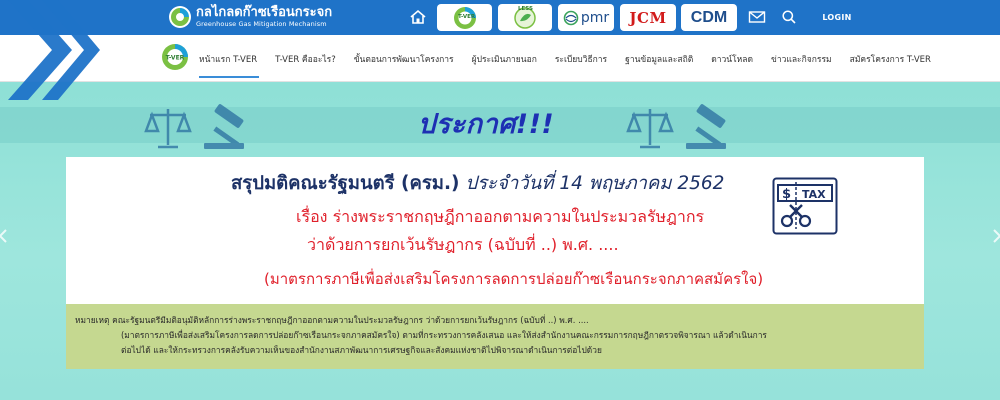 This screenshot has height=400, width=1000. I want to click on login-button: LOGIN, so click(837, 17).